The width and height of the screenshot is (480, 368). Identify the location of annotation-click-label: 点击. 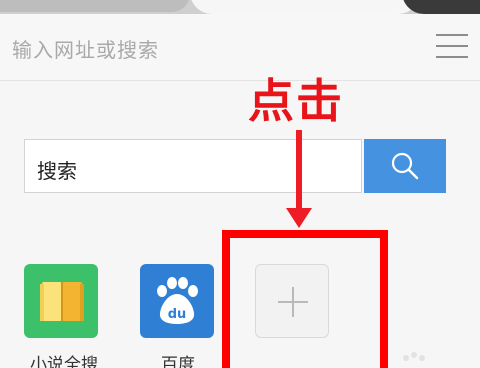
(296, 101).